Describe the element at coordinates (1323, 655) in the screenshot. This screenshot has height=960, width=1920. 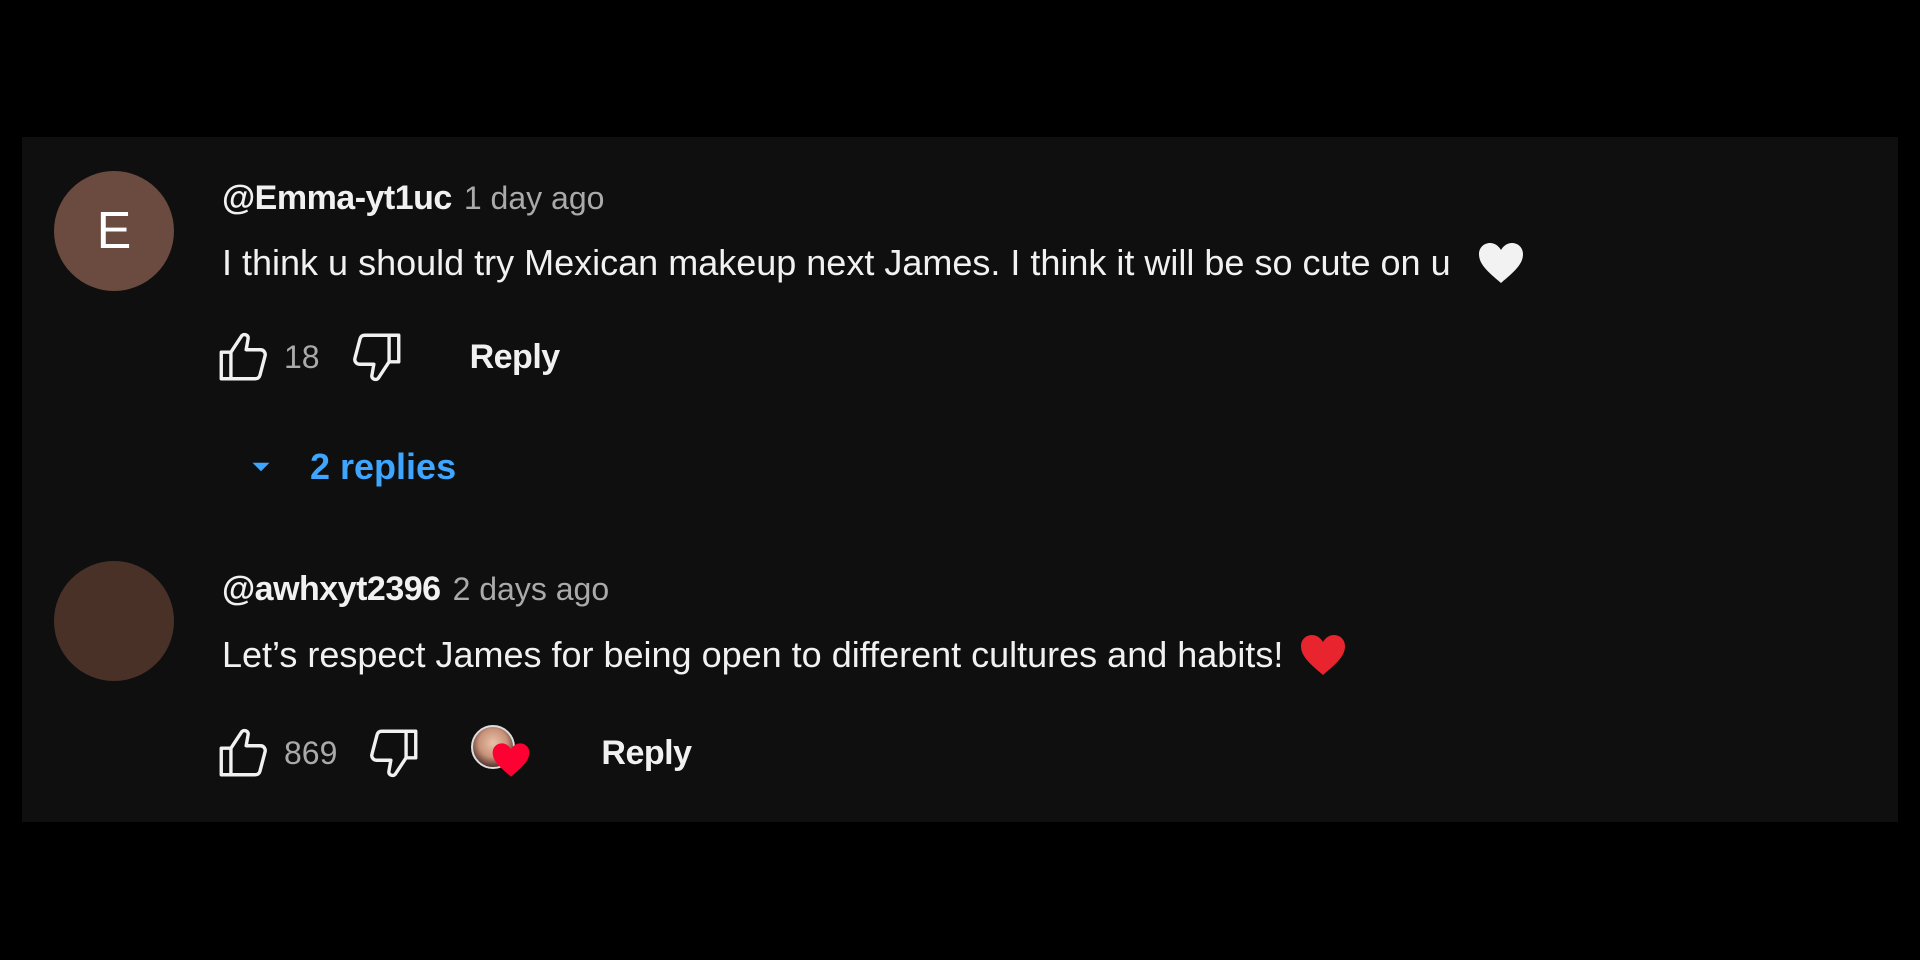
I see `red-heart-icon` at that location.